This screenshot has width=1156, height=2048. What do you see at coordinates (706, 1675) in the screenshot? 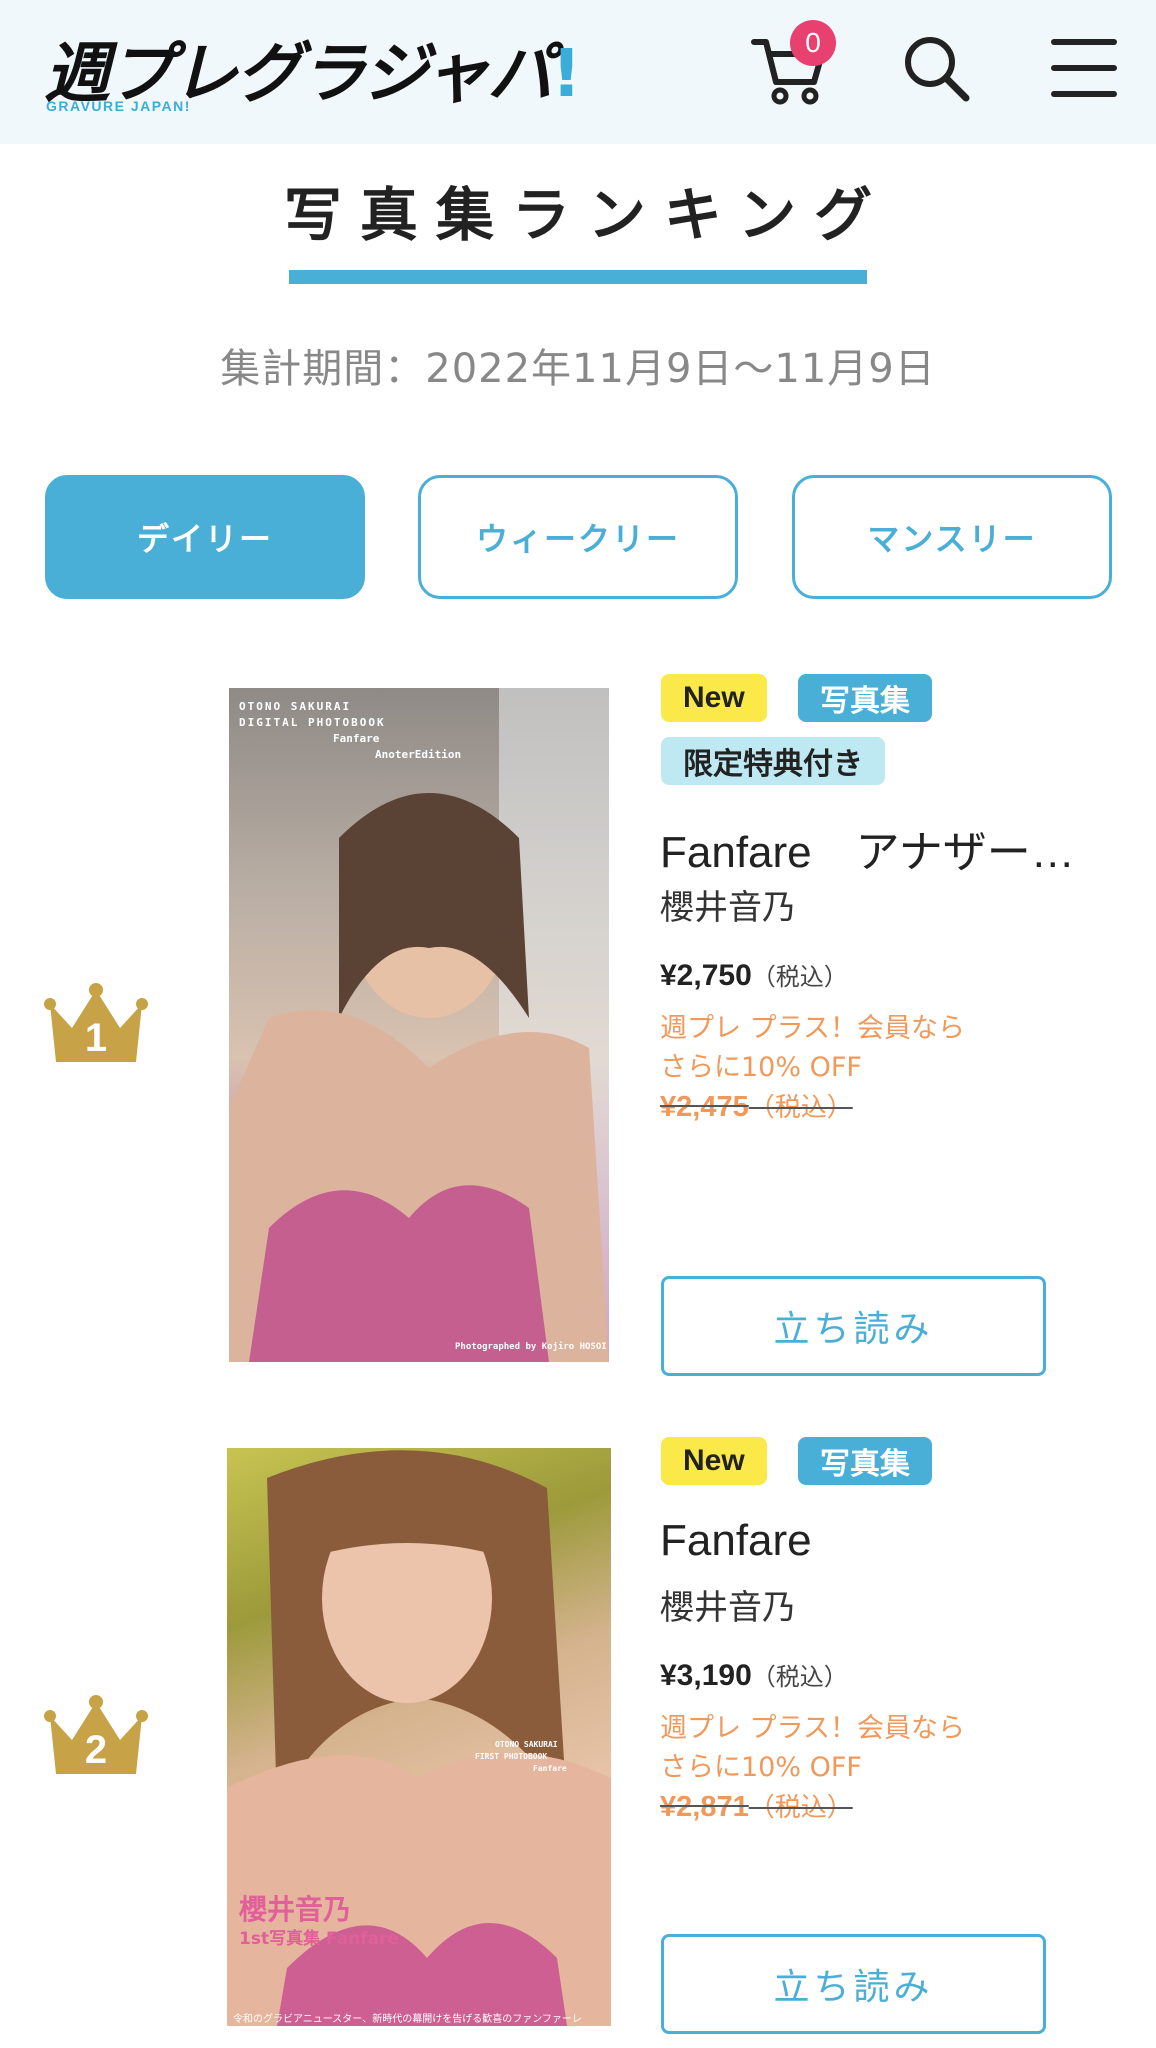
I see `price-value: ¥3,190` at bounding box center [706, 1675].